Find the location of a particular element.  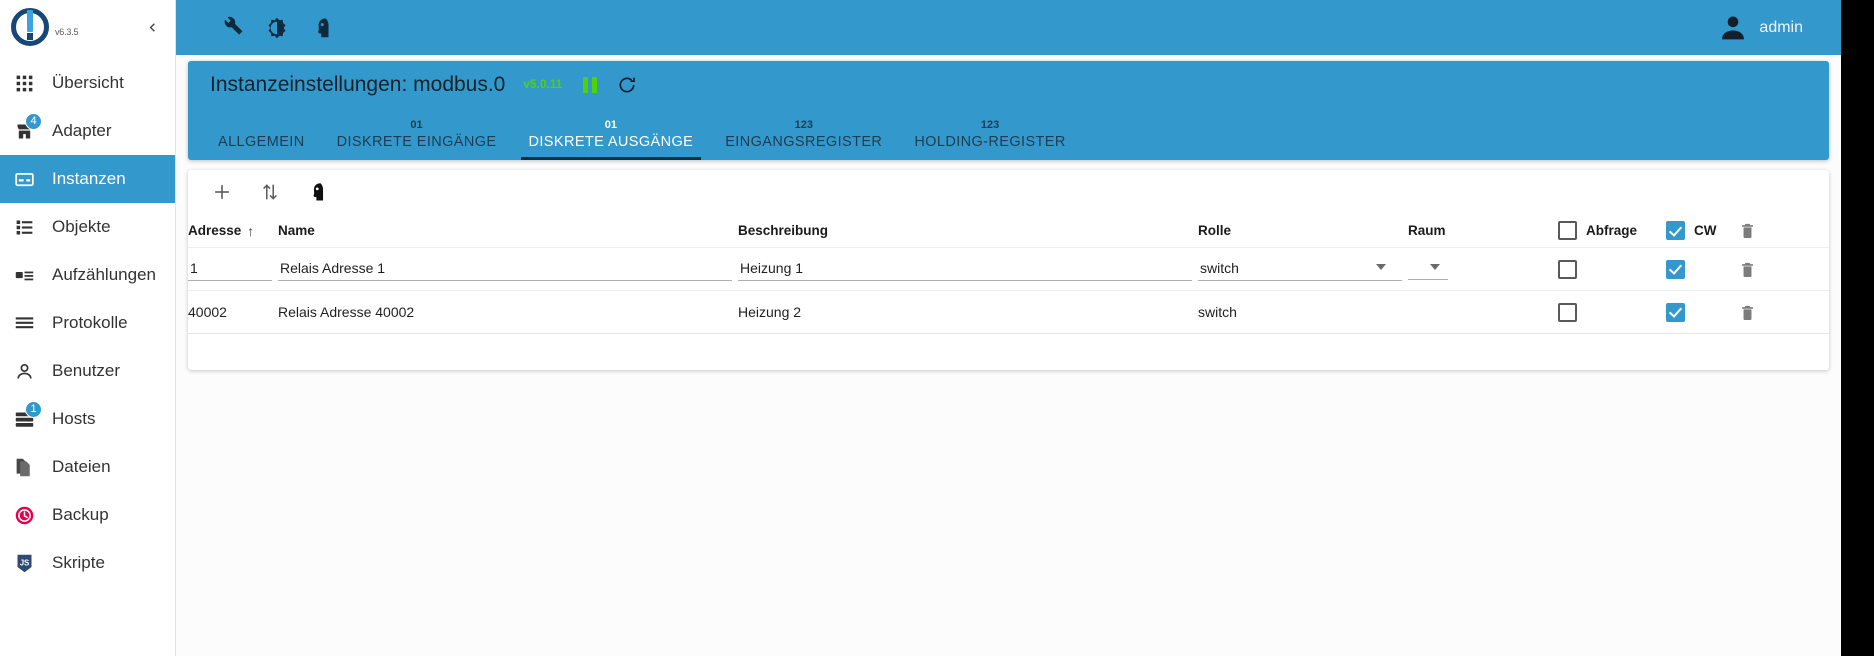

cell-address: 40002 is located at coordinates (233, 312).